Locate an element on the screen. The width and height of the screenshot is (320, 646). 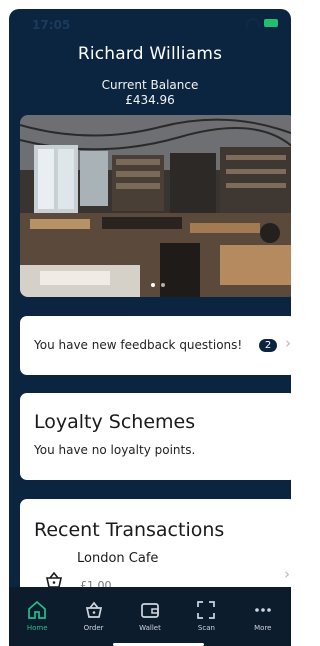
tab-bar: Home Order Wallet Scan More is located at coordinates (150, 616).